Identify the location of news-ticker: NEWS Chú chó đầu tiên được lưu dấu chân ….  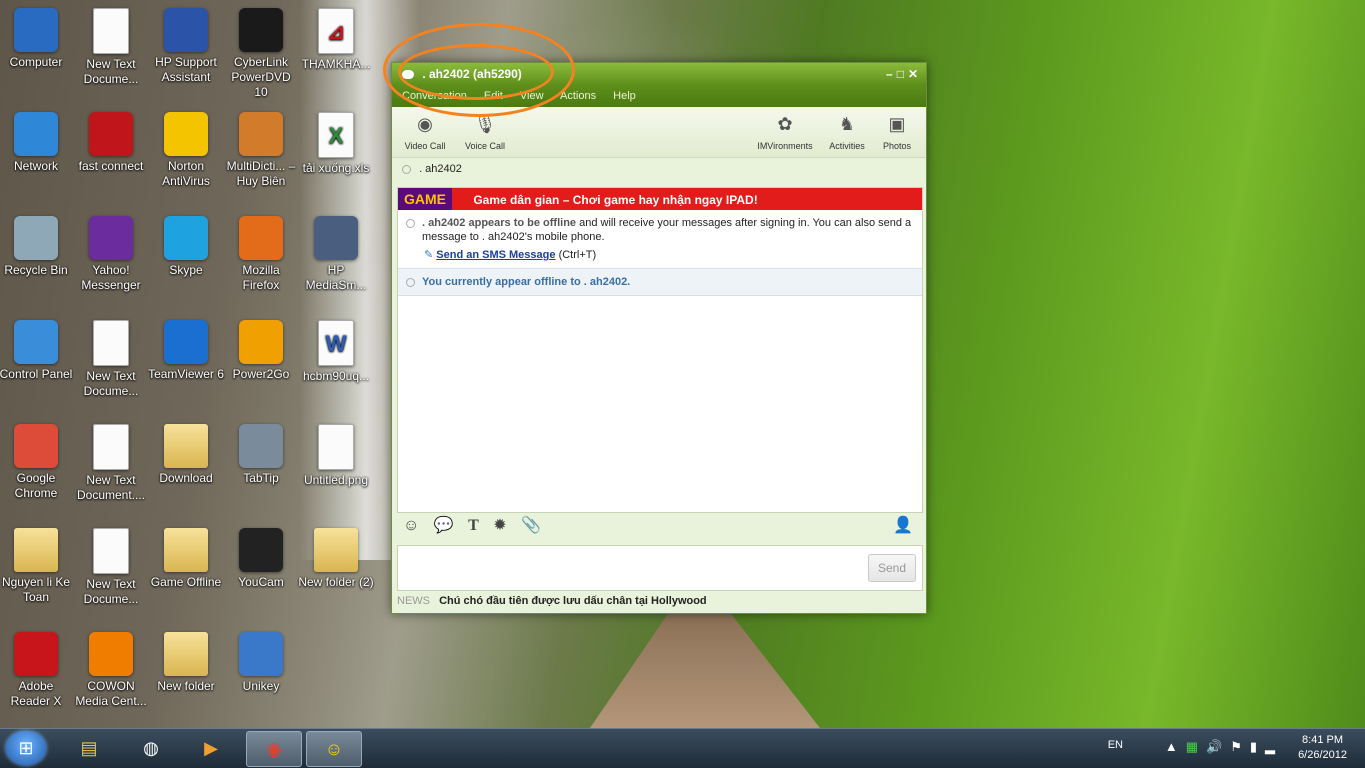
(659, 601).